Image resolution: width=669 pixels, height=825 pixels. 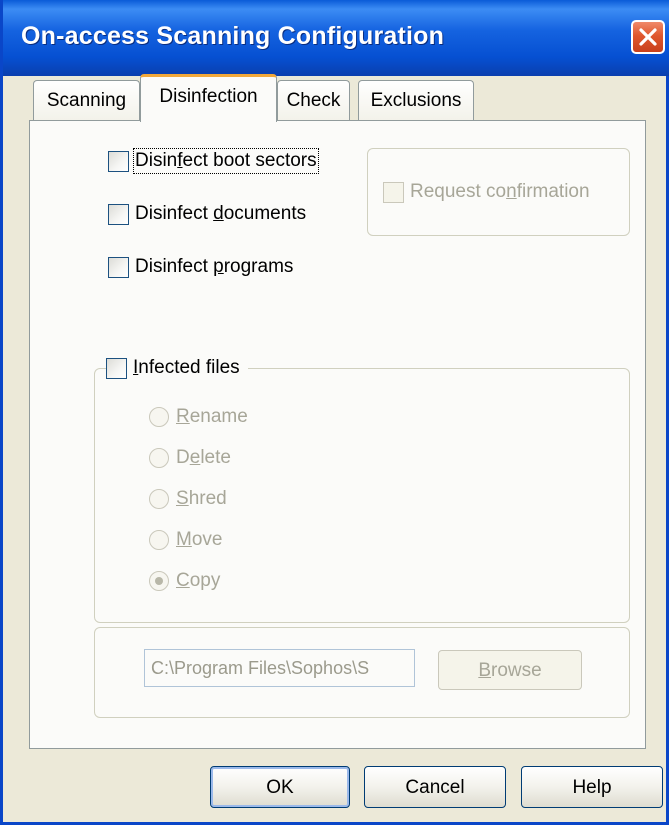 What do you see at coordinates (500, 191) in the screenshot?
I see `checkbox-label: Request confirmation` at bounding box center [500, 191].